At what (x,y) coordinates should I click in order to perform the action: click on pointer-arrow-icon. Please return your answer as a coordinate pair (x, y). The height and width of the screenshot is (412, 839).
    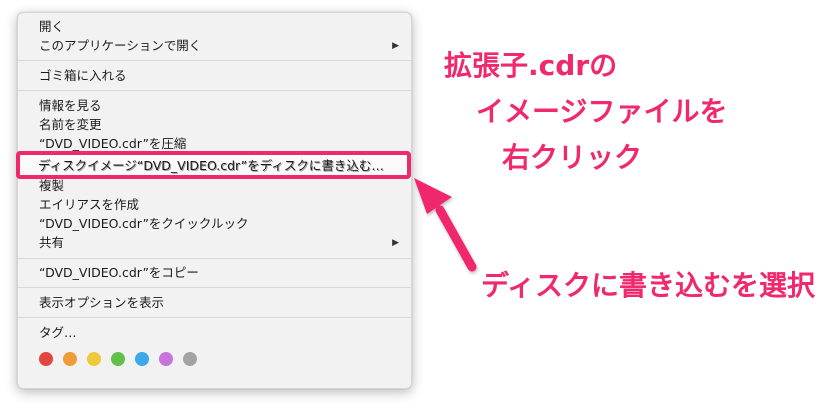
    Looking at the image, I should click on (445, 225).